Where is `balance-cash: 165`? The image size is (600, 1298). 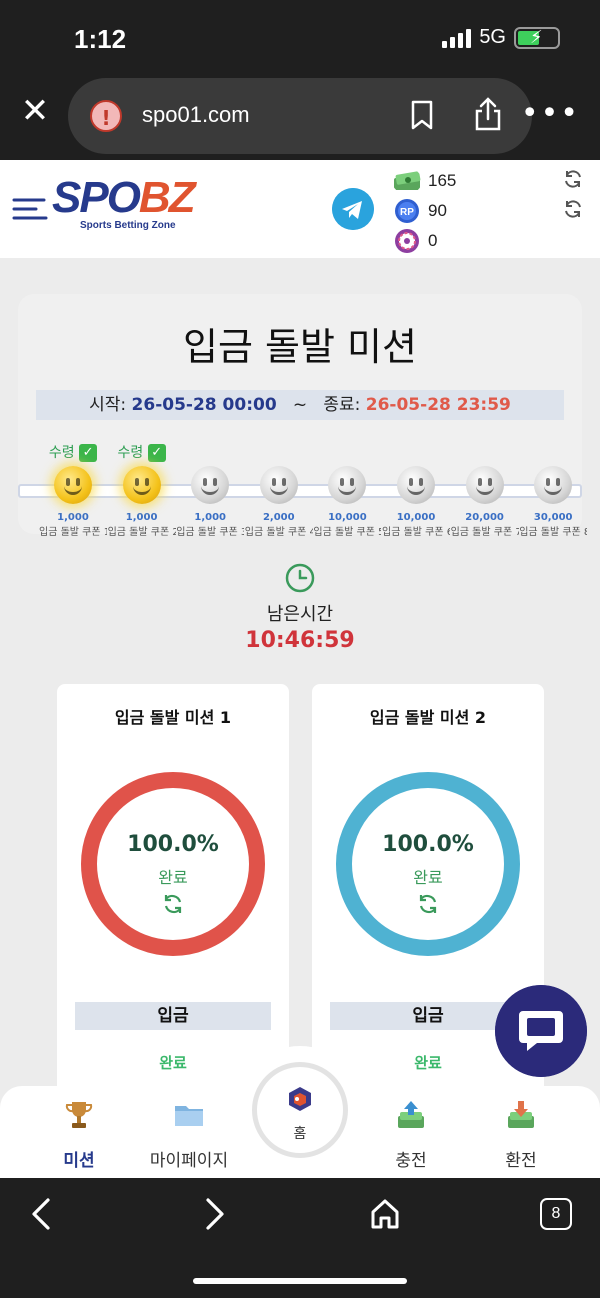
balance-cash: 165 is located at coordinates (424, 181).